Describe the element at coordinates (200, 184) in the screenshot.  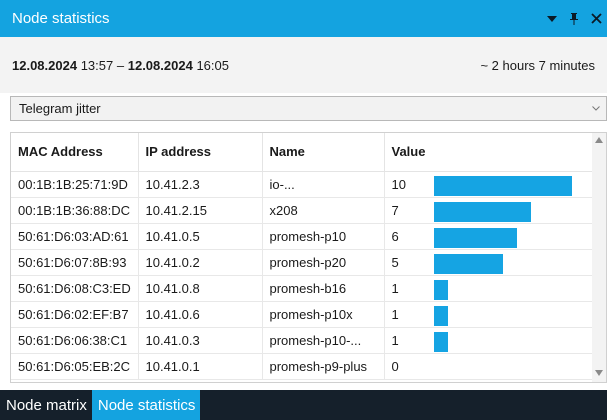
I see `cell-ip: 10.41.2.3` at that location.